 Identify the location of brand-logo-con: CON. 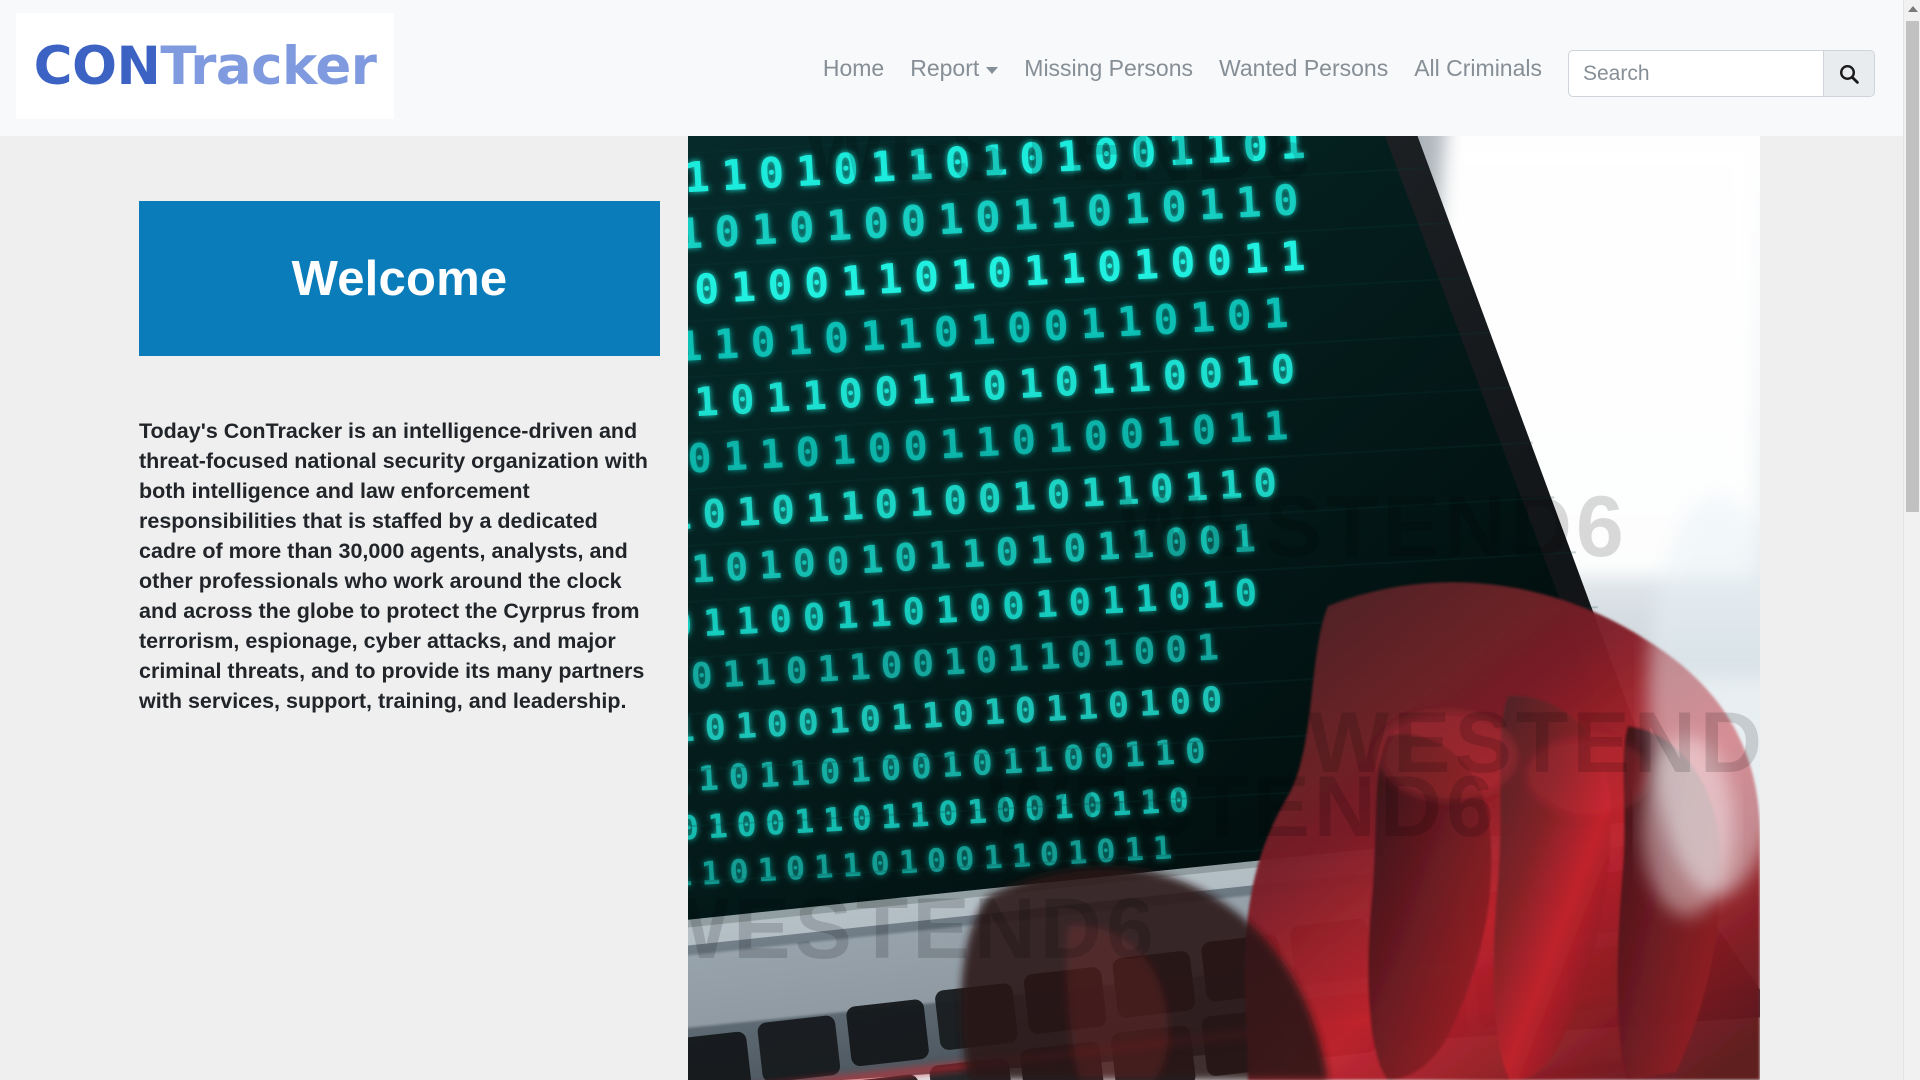
(97, 66).